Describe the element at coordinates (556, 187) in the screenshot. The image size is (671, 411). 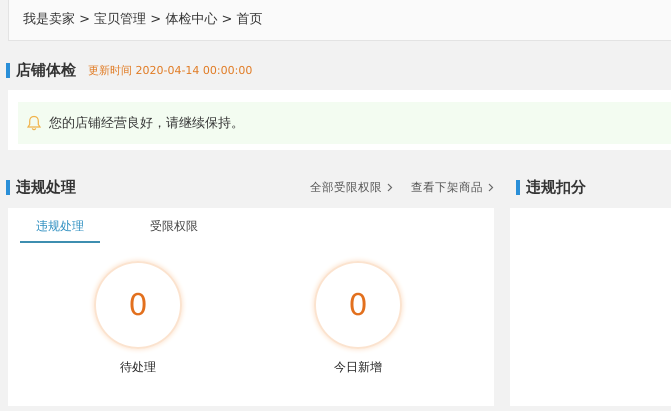
I see `section-title: 违规扣分` at that location.